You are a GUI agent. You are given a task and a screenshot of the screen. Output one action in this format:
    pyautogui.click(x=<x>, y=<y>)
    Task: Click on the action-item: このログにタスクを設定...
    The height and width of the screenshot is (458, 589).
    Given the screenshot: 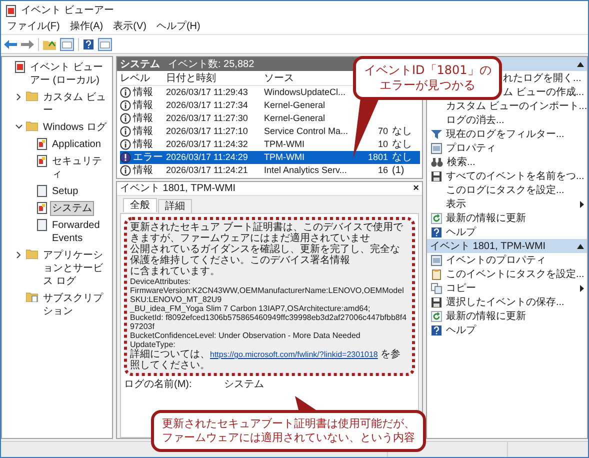 What is the action you would take?
    pyautogui.click(x=505, y=190)
    